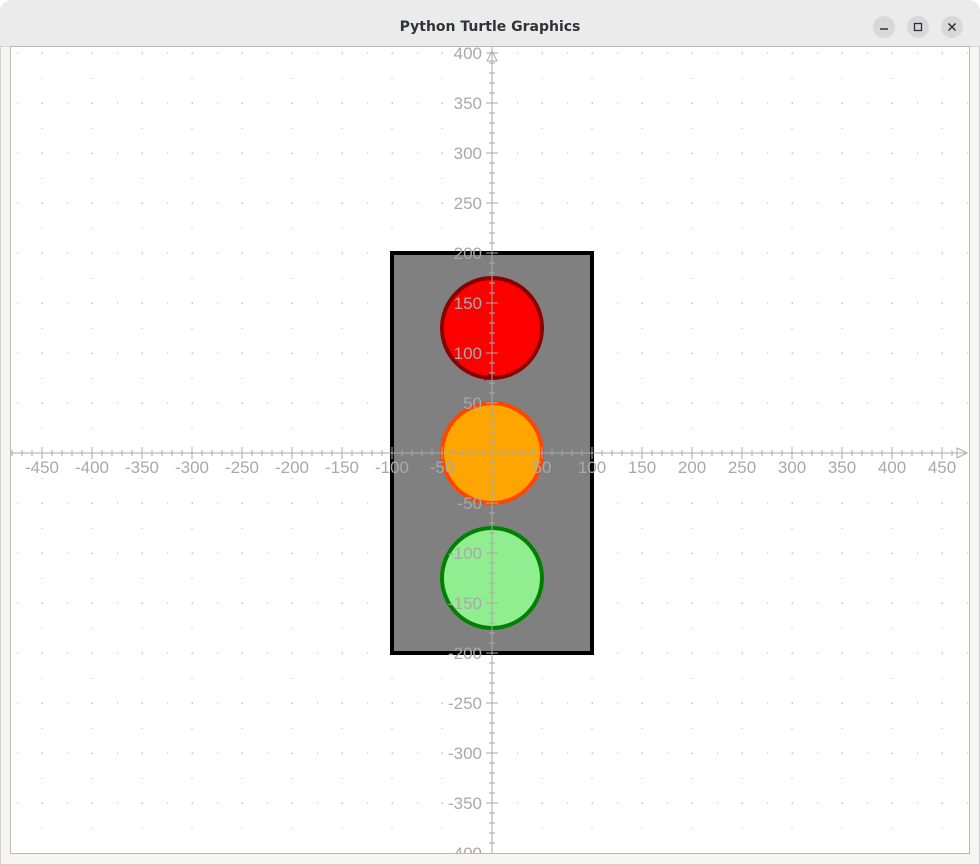 The height and width of the screenshot is (865, 980). Describe the element at coordinates (468, 203) in the screenshot. I see `y-tick-label: 250` at that location.